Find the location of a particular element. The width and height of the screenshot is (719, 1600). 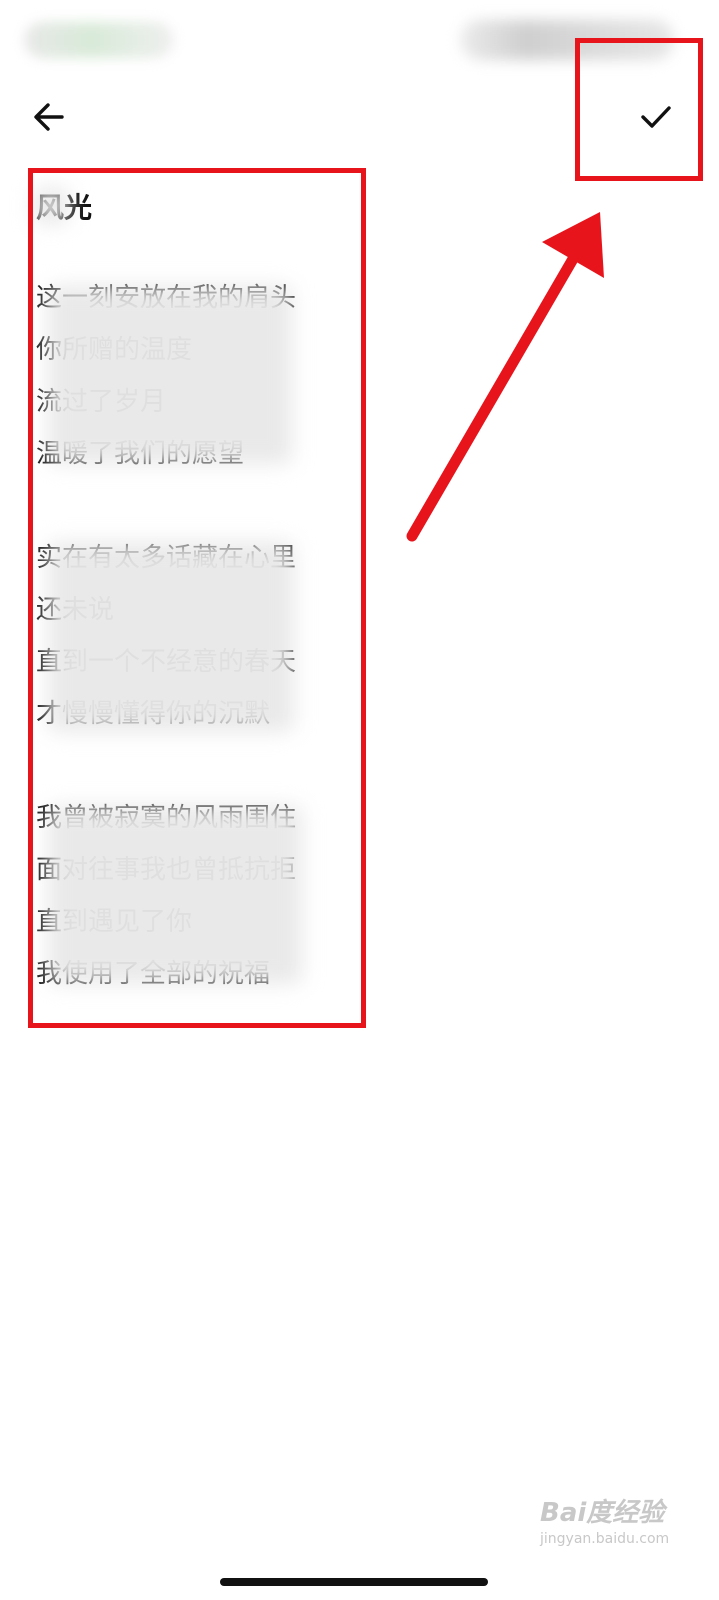

watermark-url: jingyan.baidu.com is located at coordinates (605, 1539).